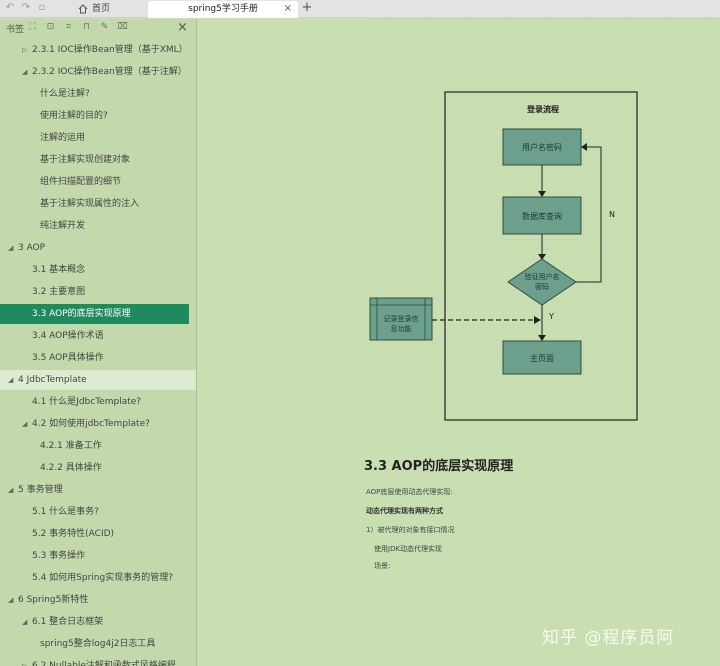 Image resolution: width=720 pixels, height=666 pixels. What do you see at coordinates (59, 270) in the screenshot?
I see `sidebar-item-label: 3.1 基本概念` at bounding box center [59, 270].